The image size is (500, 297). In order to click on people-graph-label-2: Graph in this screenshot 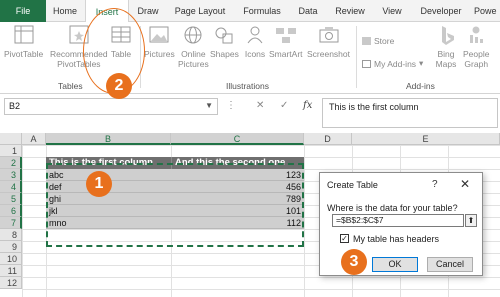, I will do `click(476, 64)`.